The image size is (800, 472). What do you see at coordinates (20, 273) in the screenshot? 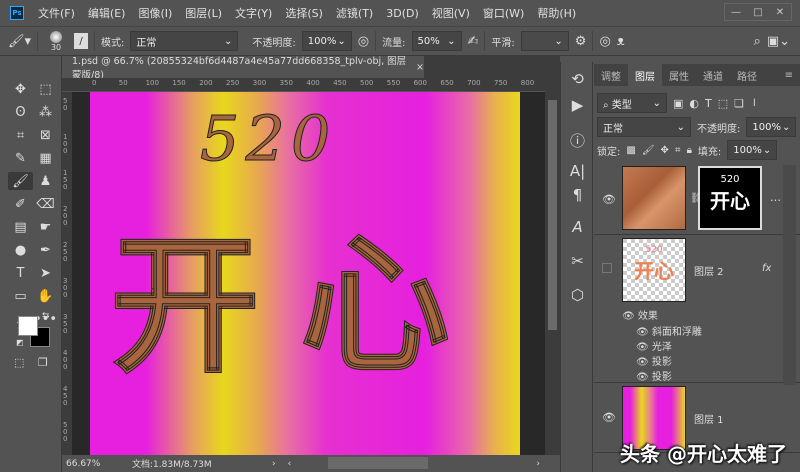
I see `type-tool-icon: T` at bounding box center [20, 273].